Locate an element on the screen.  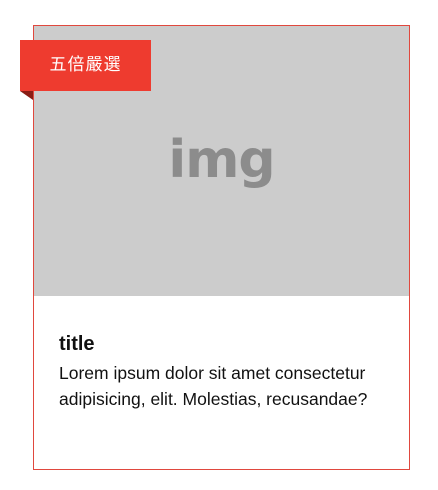
card-title: title is located at coordinates (77, 344).